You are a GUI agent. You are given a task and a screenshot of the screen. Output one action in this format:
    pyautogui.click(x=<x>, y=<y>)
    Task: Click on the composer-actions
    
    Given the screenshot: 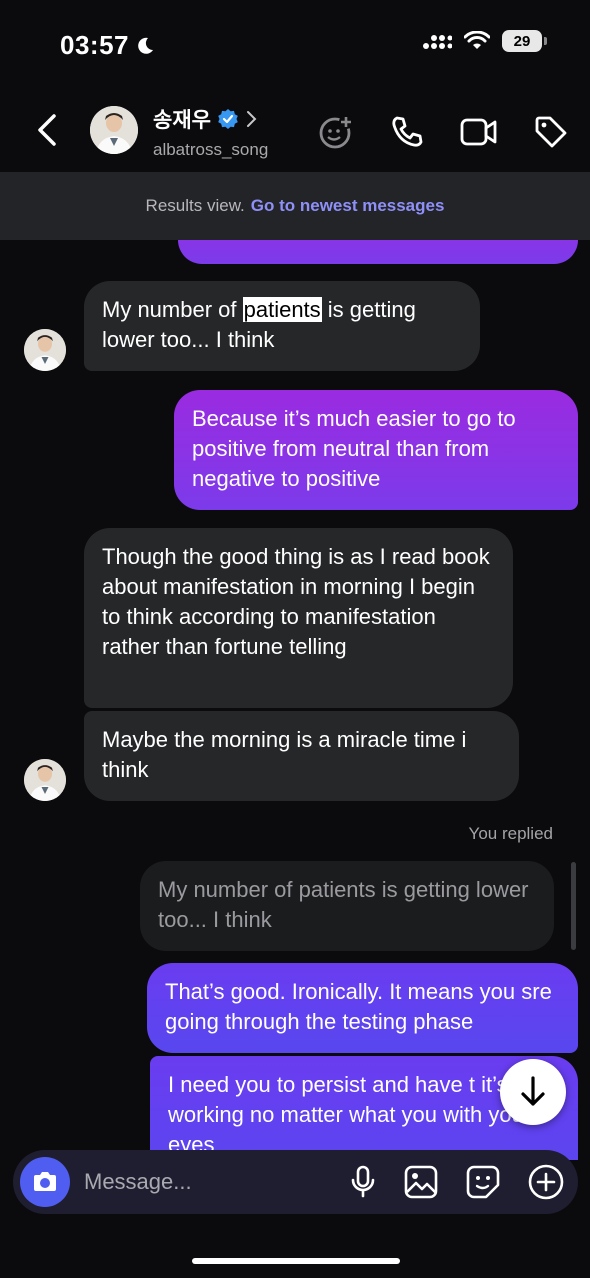 What is the action you would take?
    pyautogui.click(x=457, y=1182)
    